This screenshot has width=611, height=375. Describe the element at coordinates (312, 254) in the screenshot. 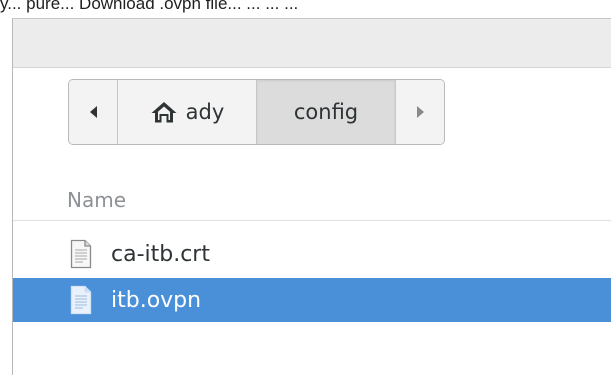

I see `file-row-ca-itb-crt: ca-itb.crt` at that location.